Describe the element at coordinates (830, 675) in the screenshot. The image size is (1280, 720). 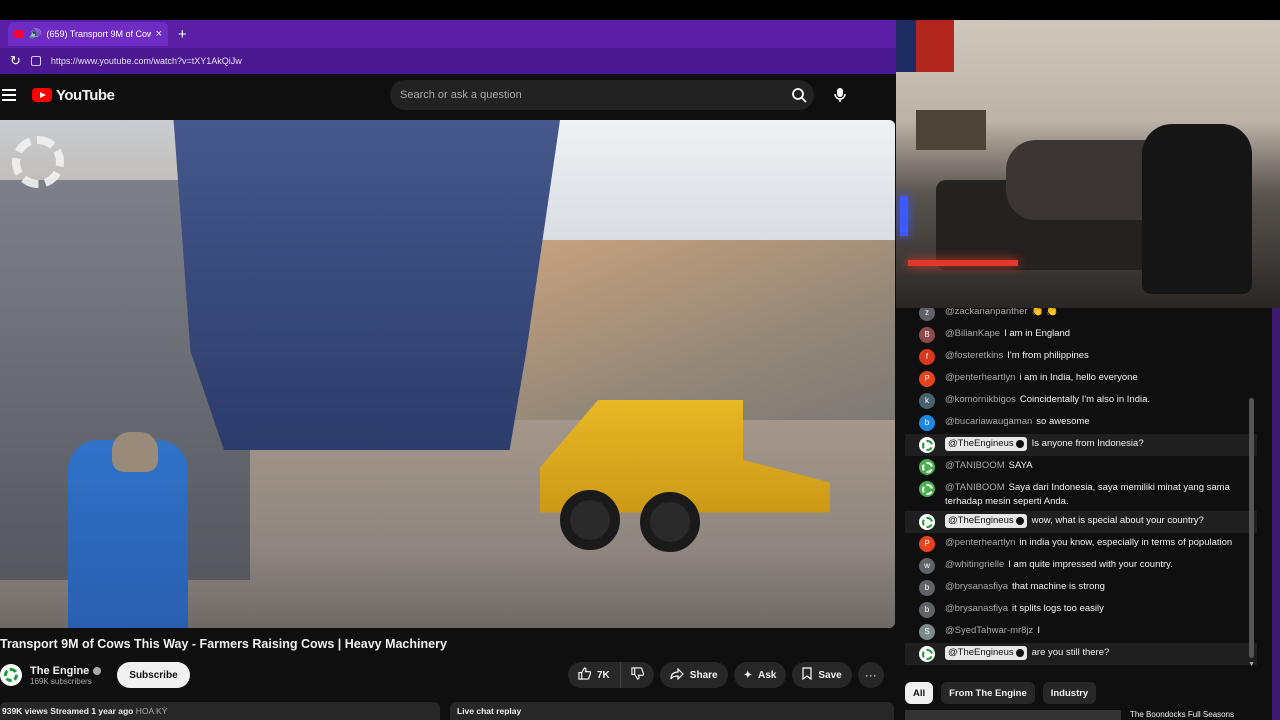
I see `save-label: Save` at that location.